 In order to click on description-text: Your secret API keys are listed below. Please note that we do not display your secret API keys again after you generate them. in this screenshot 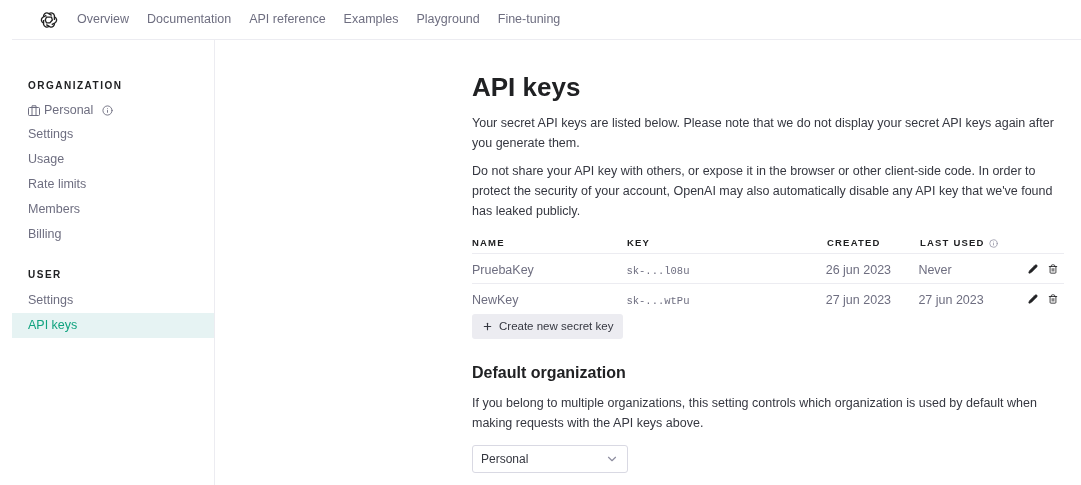, I will do `click(763, 133)`.